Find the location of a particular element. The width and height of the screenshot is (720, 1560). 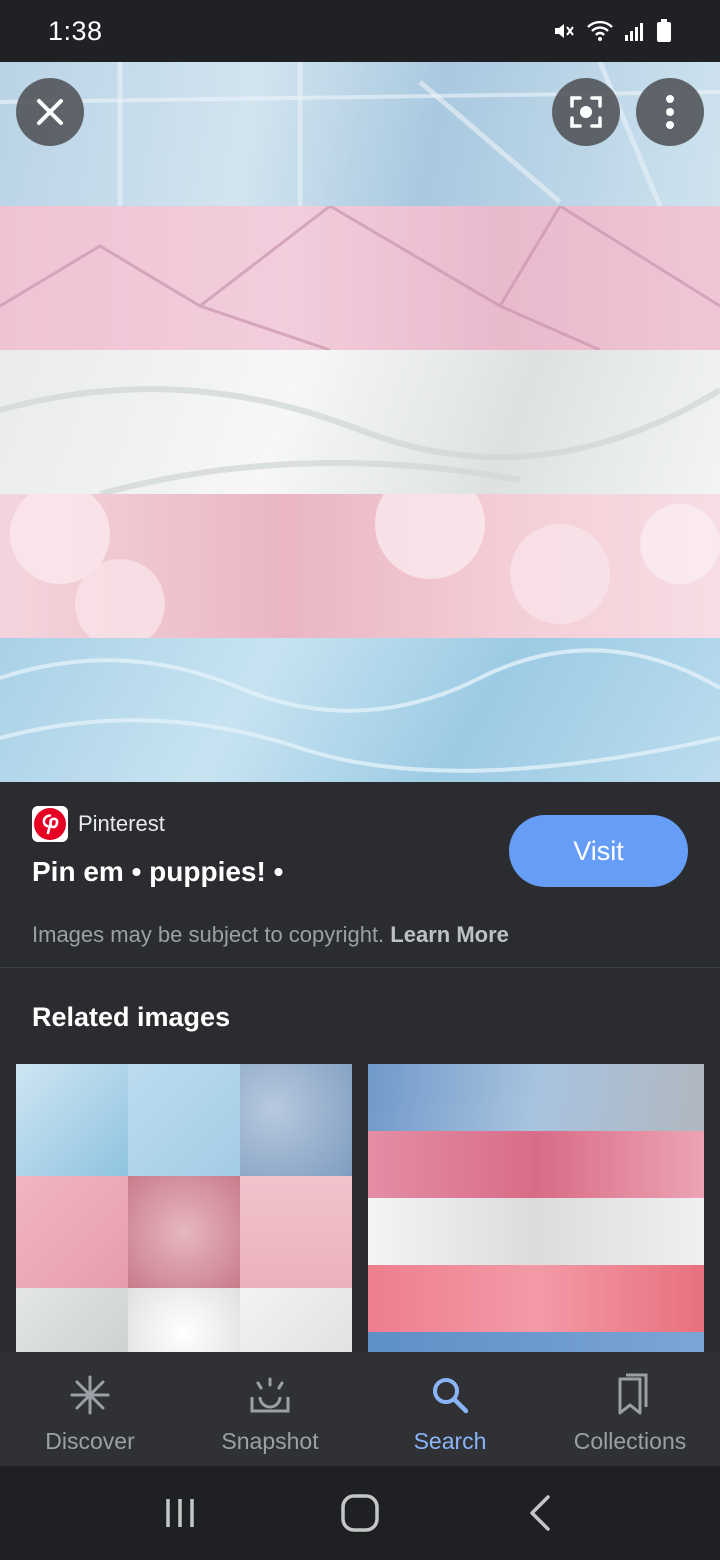

nav-collections: Collections is located at coordinates (630, 1409).